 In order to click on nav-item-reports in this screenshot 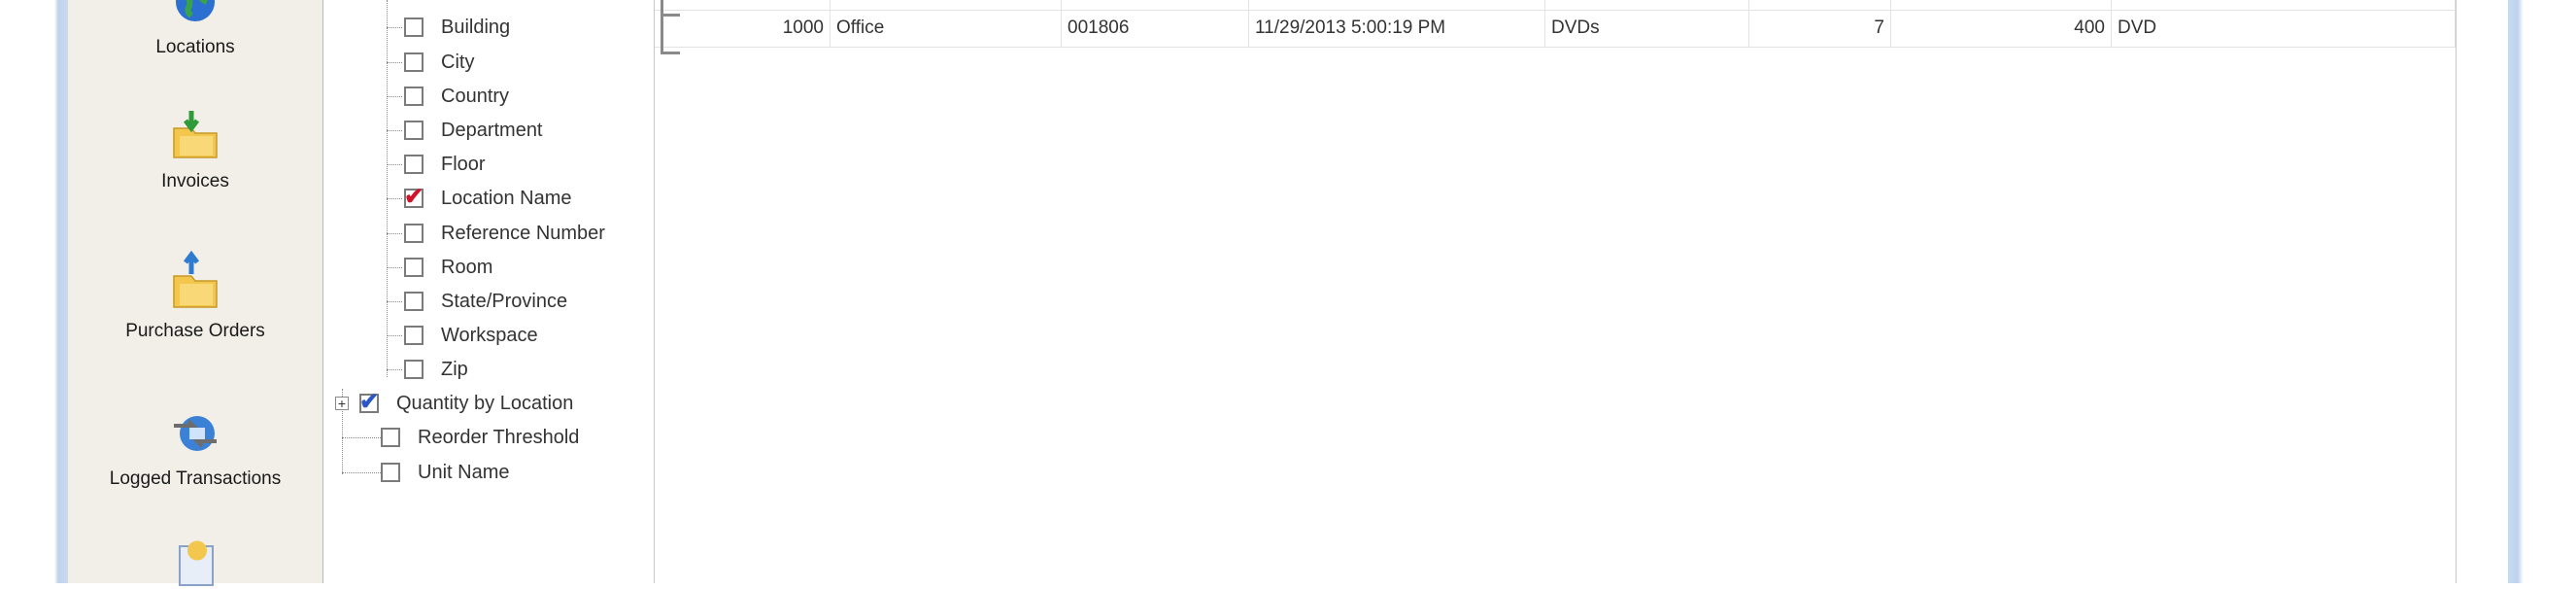, I will do `click(195, 564)`.